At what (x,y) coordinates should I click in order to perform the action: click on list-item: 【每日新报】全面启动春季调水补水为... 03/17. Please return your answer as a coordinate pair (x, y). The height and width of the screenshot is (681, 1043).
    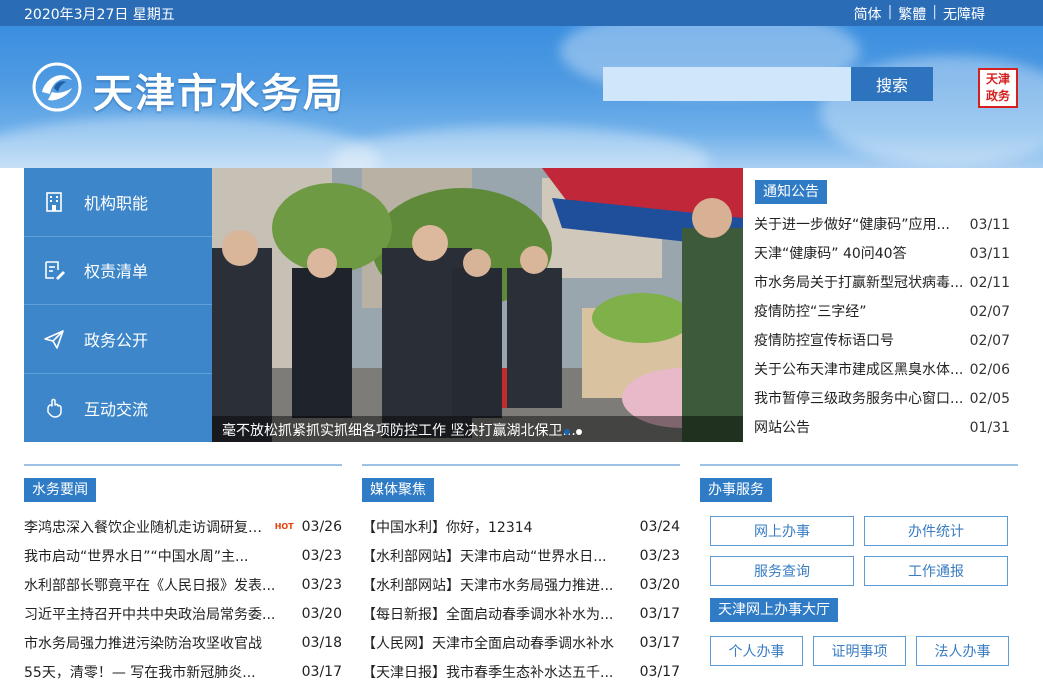
    Looking at the image, I should click on (521, 613).